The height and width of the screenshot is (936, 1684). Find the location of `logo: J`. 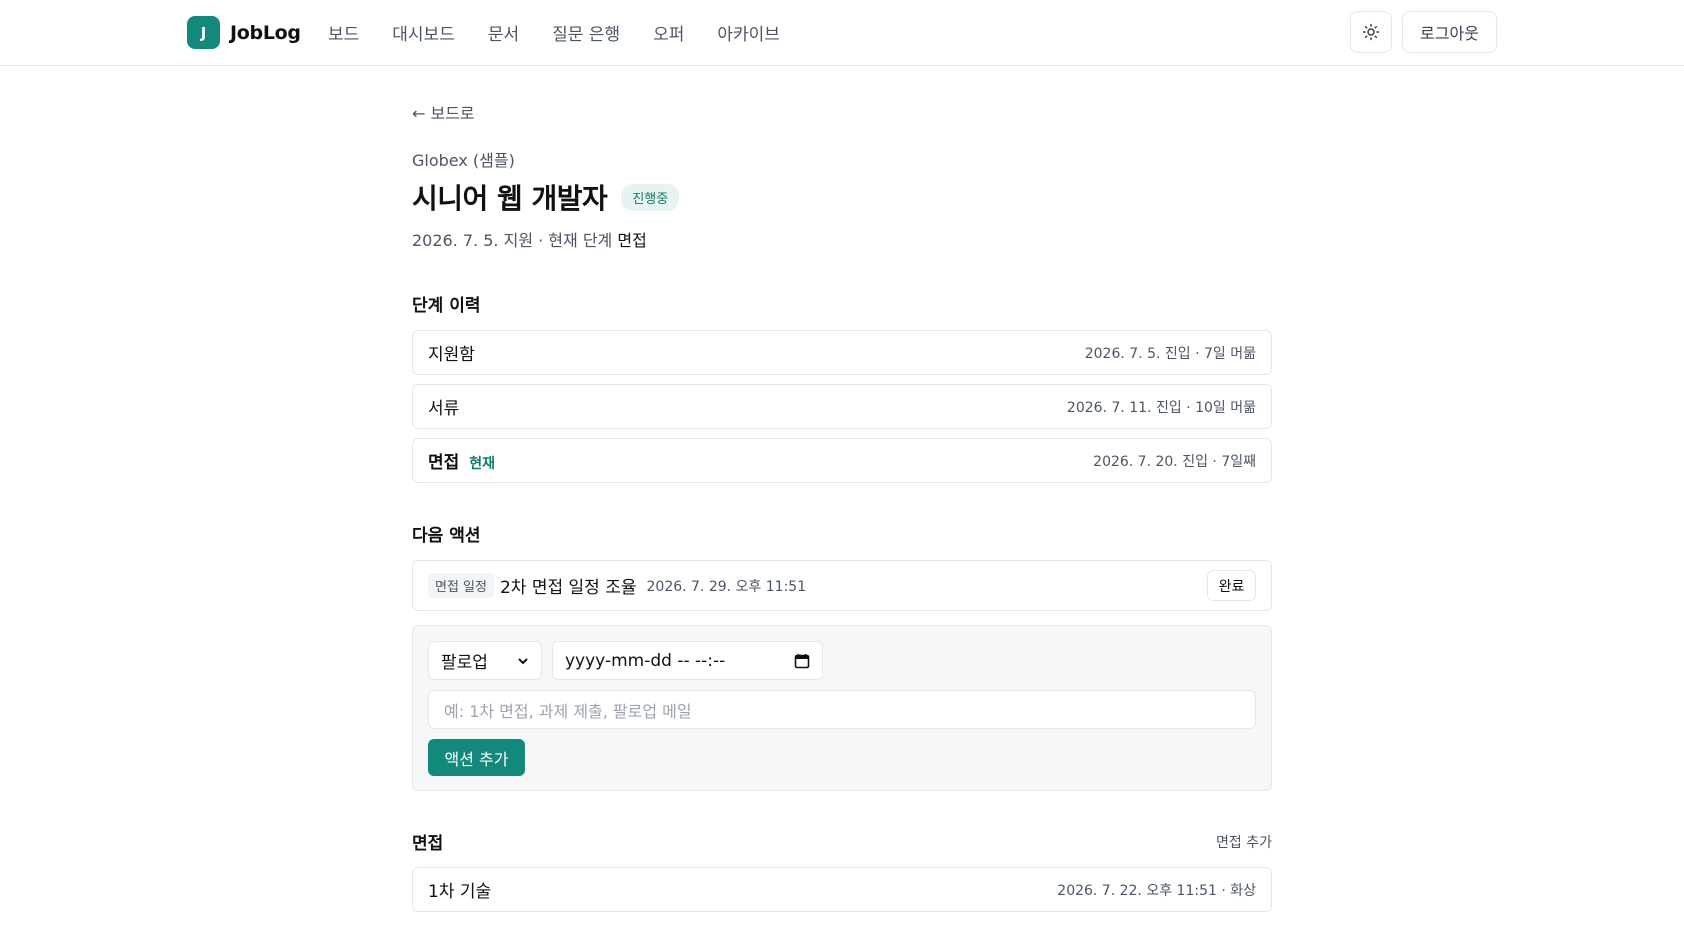

logo: J is located at coordinates (203, 32).